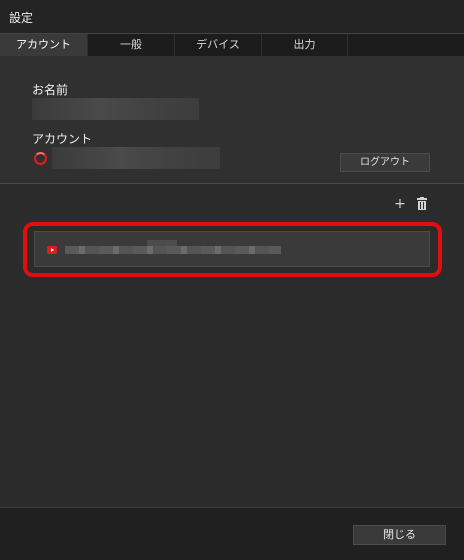 The height and width of the screenshot is (560, 464). Describe the element at coordinates (218, 45) in the screenshot. I see `tab-devices: デバイス` at that location.